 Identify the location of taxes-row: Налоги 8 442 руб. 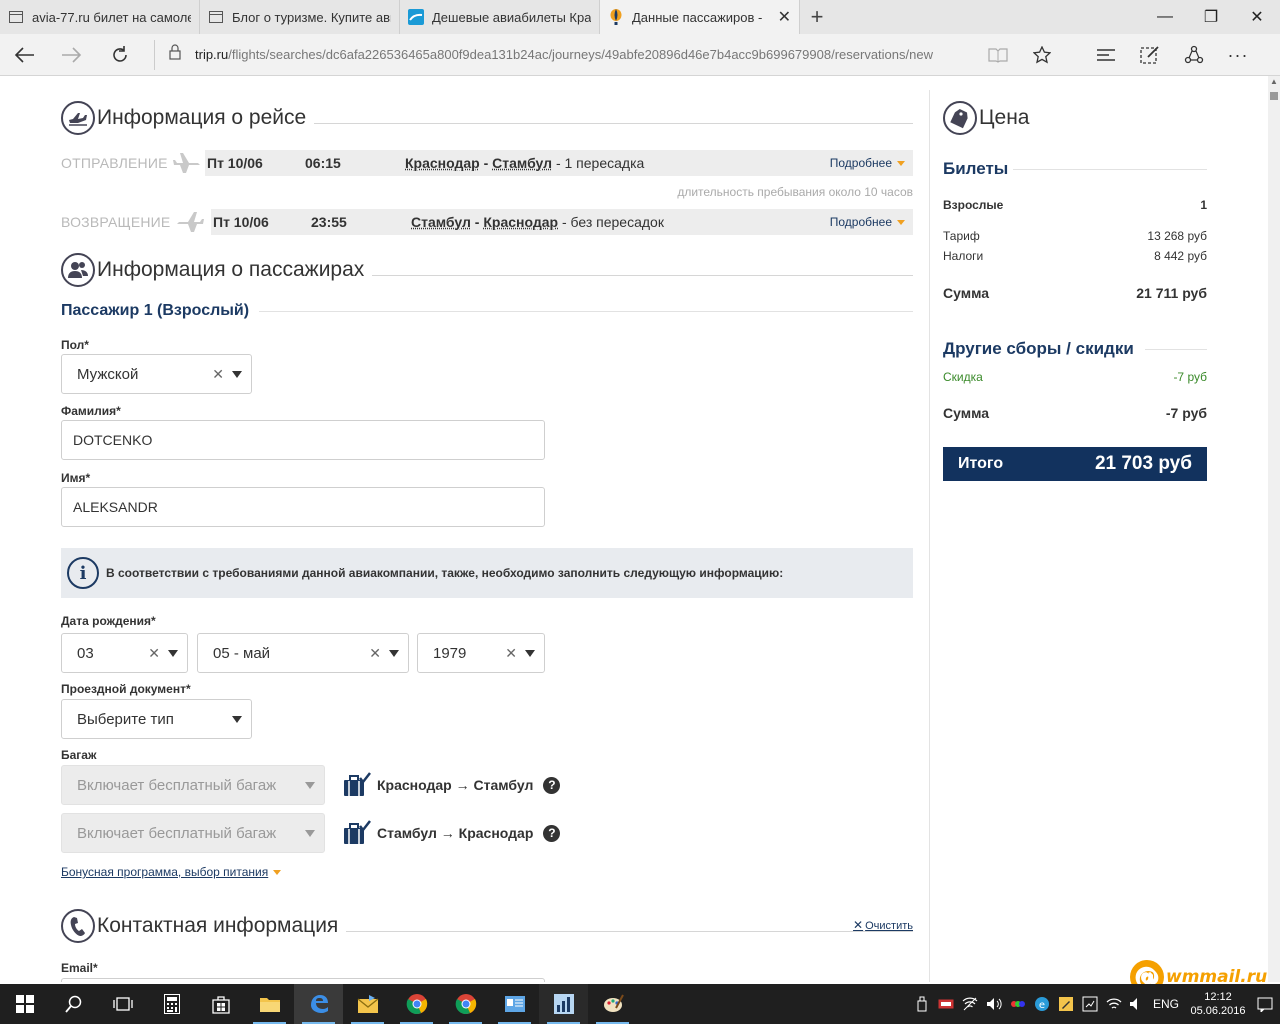
(1075, 256).